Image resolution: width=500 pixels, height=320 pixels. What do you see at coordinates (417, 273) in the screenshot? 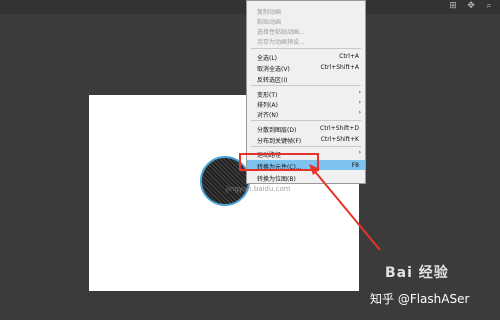
I see `watermark-baidu: Bai 经验` at bounding box center [417, 273].